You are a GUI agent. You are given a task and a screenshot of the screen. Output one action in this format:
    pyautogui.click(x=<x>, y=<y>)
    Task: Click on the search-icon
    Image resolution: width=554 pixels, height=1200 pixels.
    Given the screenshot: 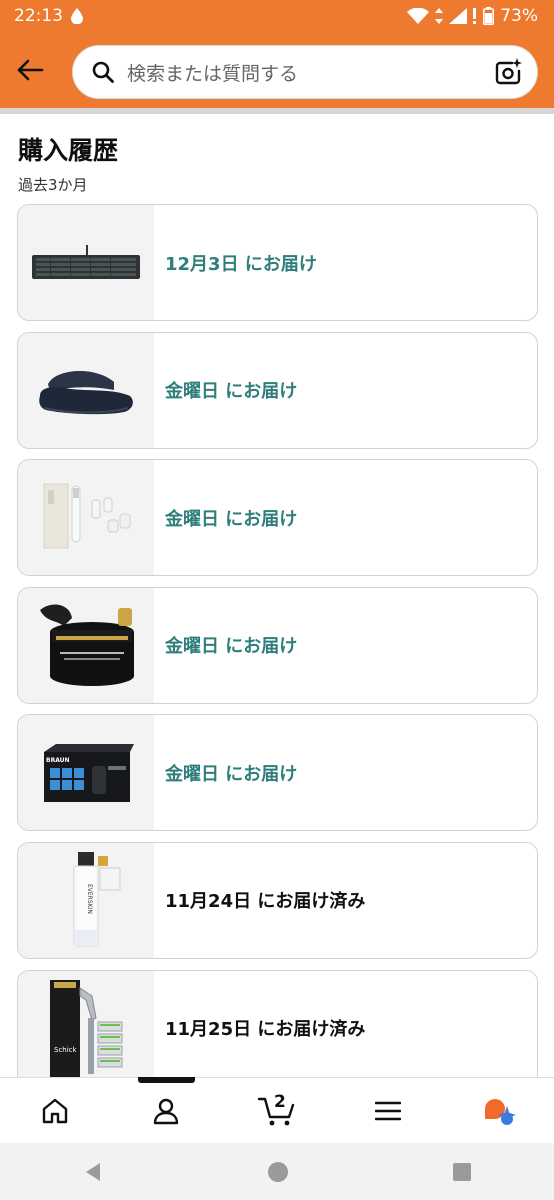 What is the action you would take?
    pyautogui.click(x=103, y=72)
    